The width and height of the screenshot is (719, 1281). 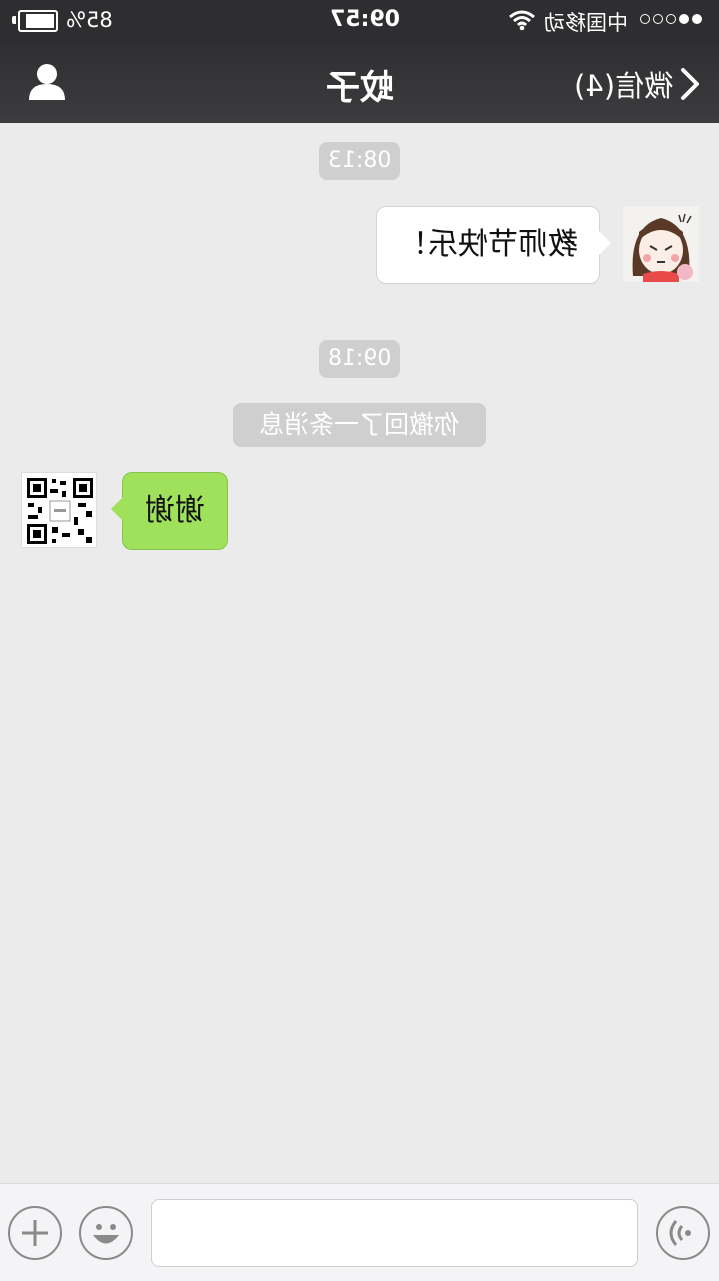 What do you see at coordinates (359, 88) in the screenshot?
I see `chat-title: 蚊子` at bounding box center [359, 88].